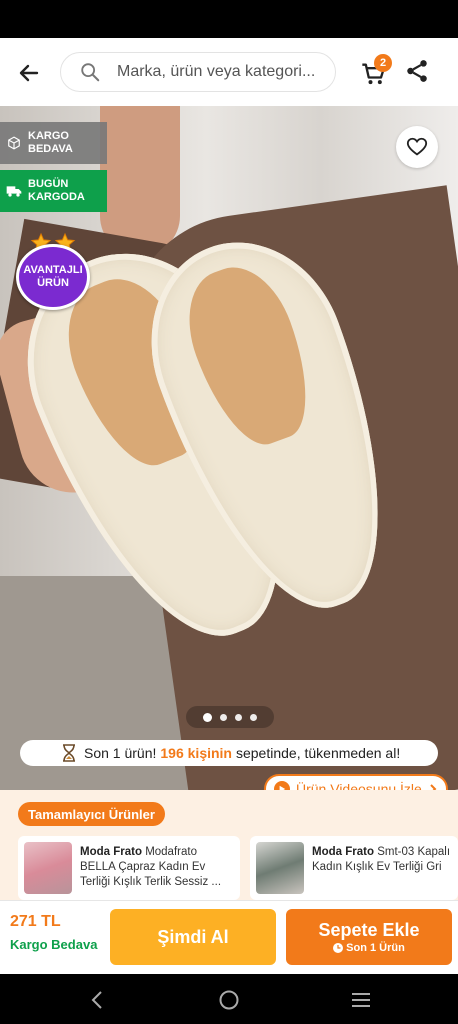  I want to click on cart-button: 2, so click(377, 71).